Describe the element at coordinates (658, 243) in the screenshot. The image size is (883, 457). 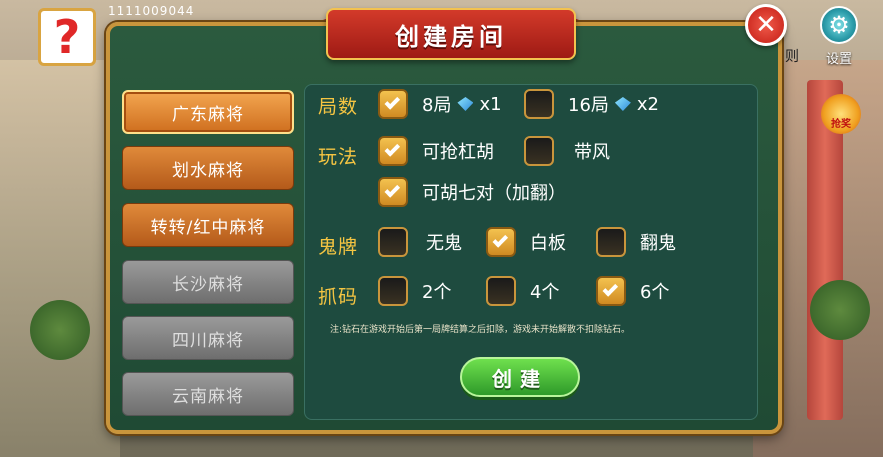
I see `fan-gui-label: 翻鬼` at that location.